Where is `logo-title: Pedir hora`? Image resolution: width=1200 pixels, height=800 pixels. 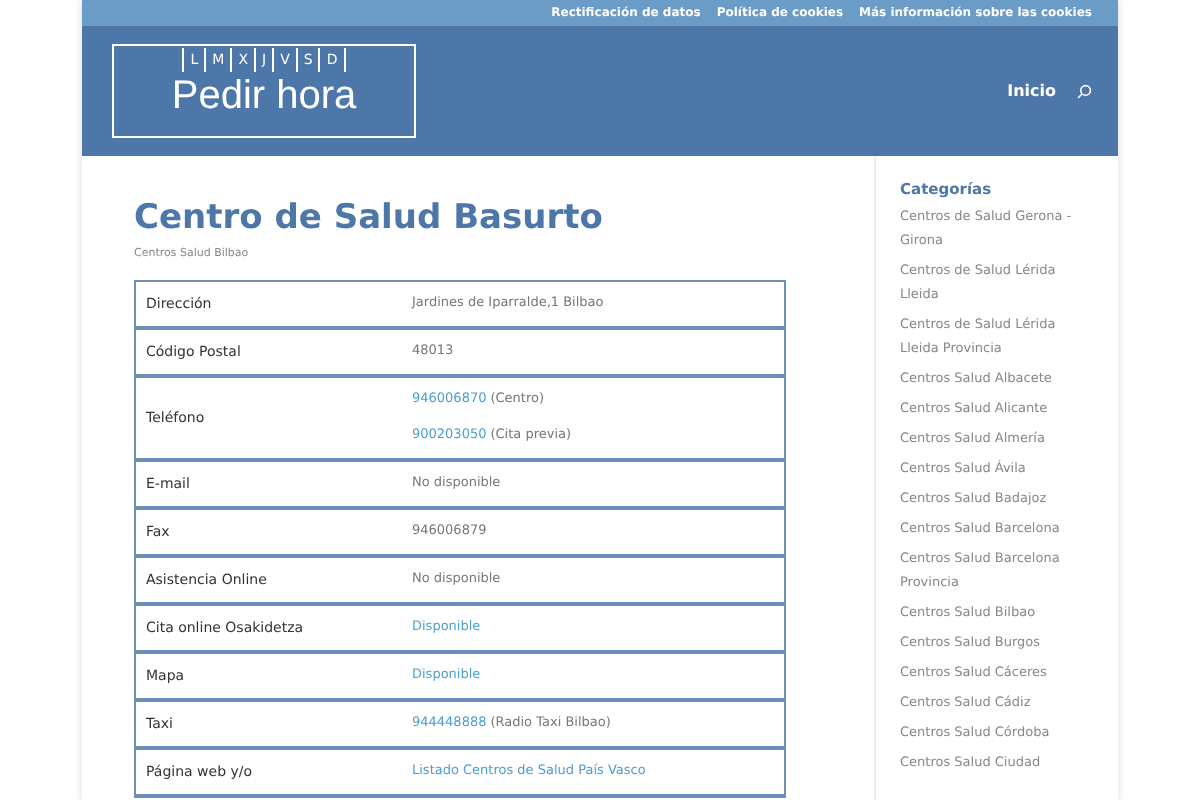 logo-title: Pedir hora is located at coordinates (264, 96).